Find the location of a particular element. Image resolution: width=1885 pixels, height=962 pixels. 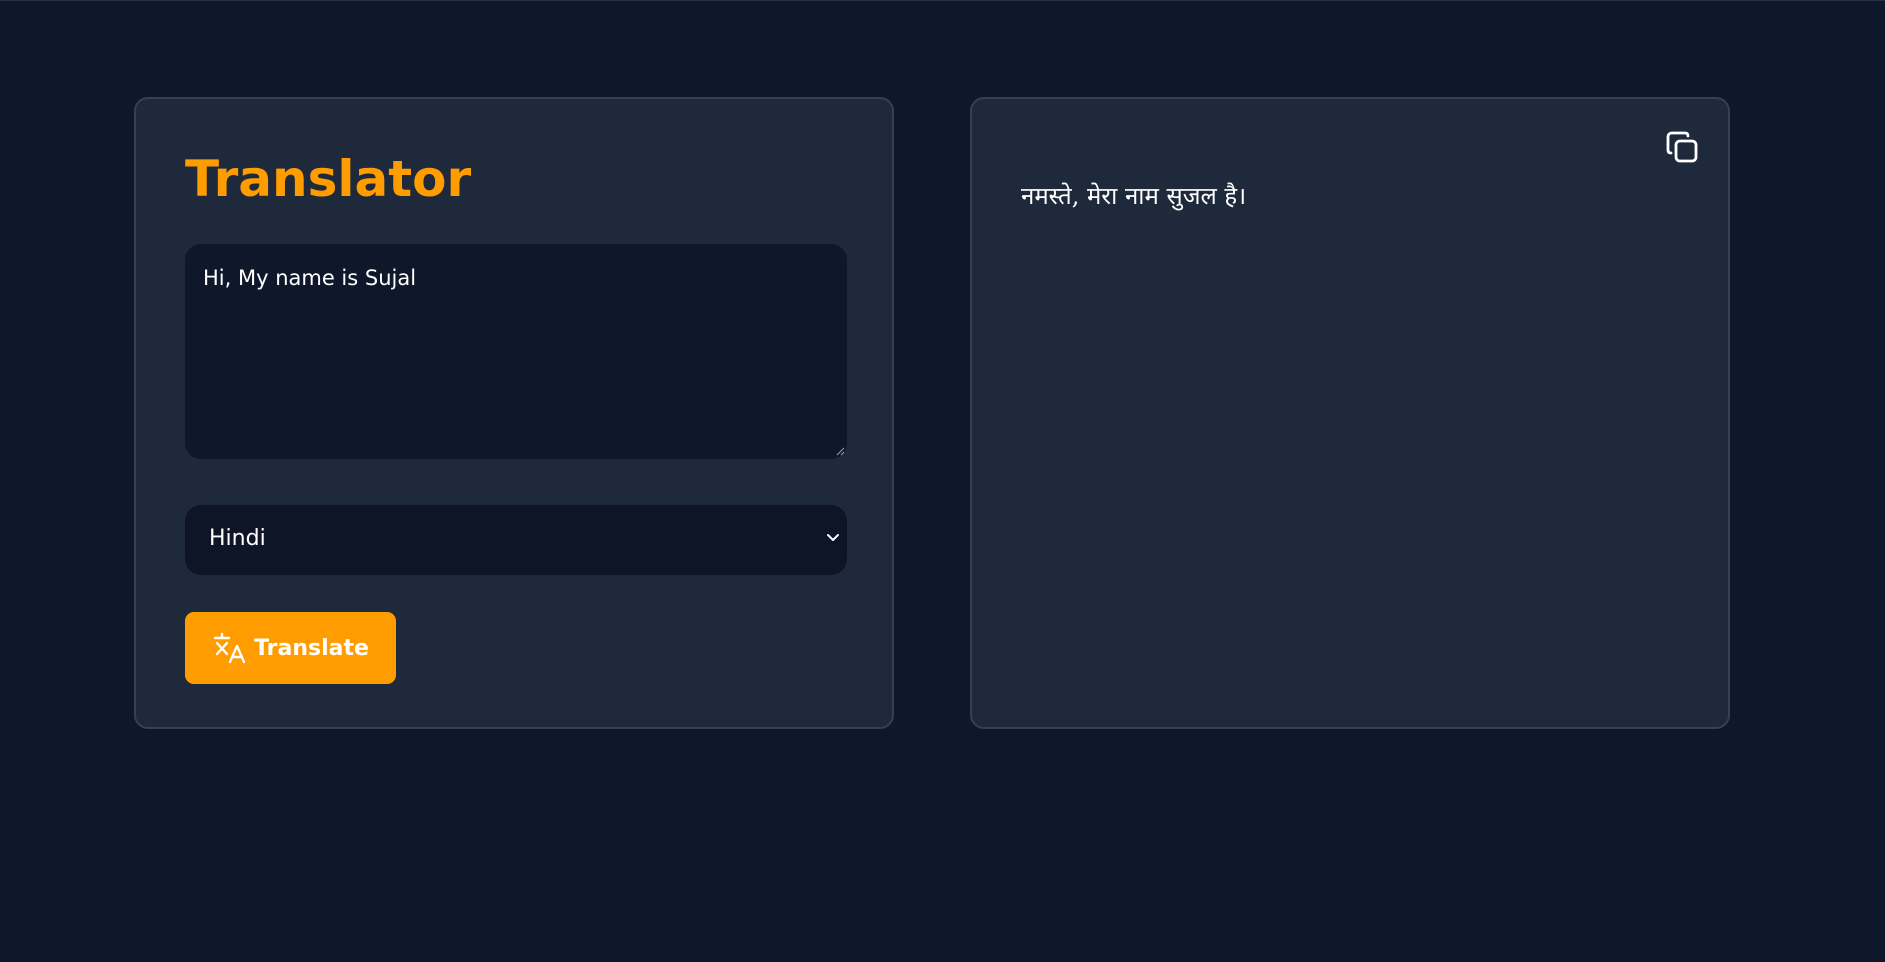

language-select: Hindi is located at coordinates (516, 540).